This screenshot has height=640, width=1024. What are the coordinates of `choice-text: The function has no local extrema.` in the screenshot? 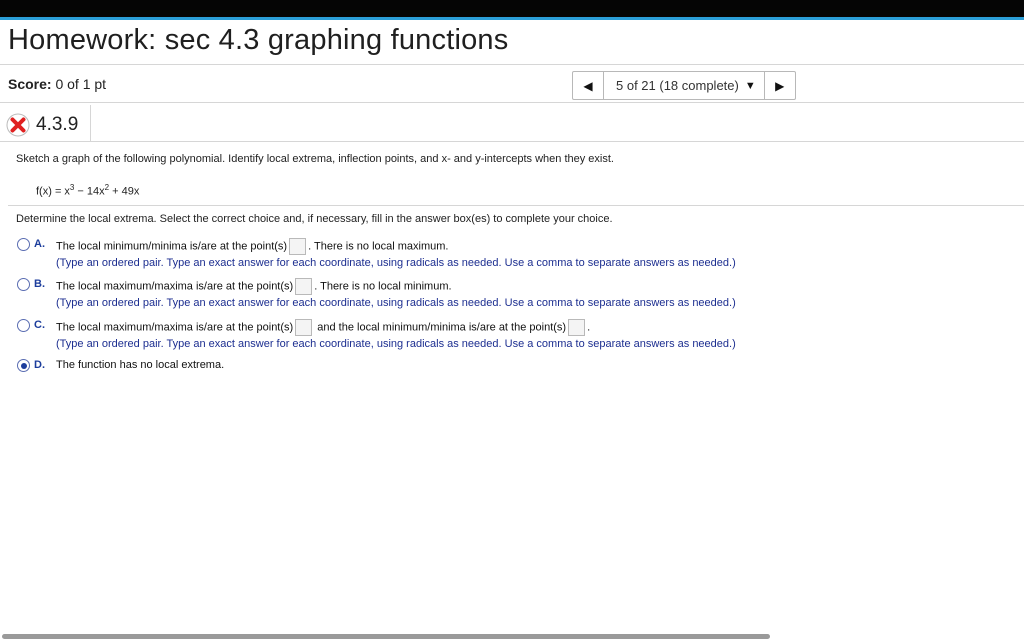 It's located at (140, 365).